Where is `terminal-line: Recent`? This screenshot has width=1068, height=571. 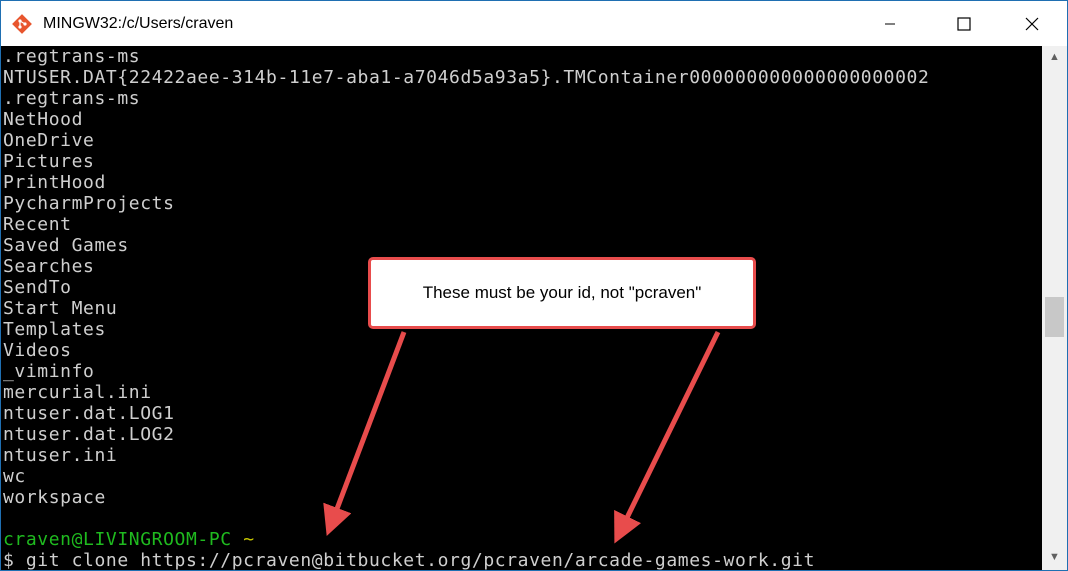 terminal-line: Recent is located at coordinates (37, 224).